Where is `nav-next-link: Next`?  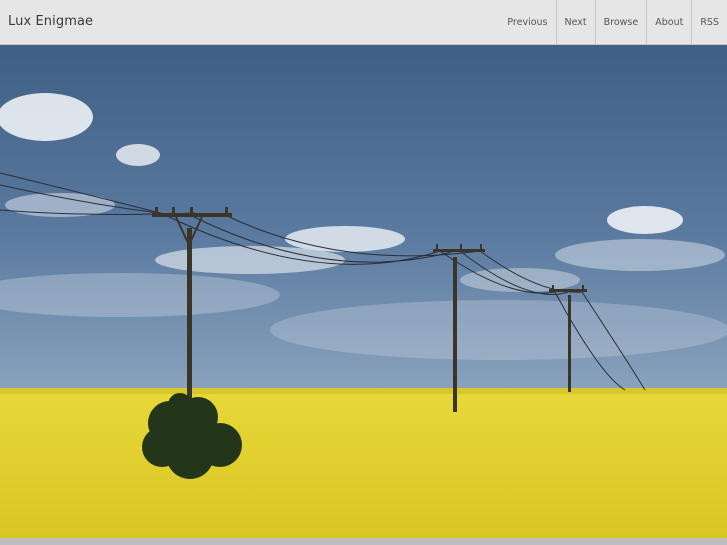 nav-next-link: Next is located at coordinates (575, 22).